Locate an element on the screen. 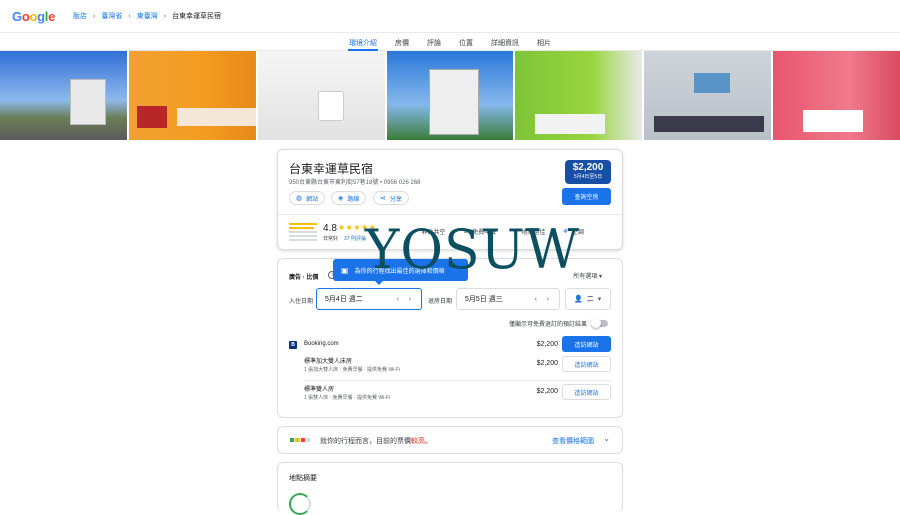 This screenshot has height=515, width=900. checkin-value: 5月4日 週二 is located at coordinates (344, 299).